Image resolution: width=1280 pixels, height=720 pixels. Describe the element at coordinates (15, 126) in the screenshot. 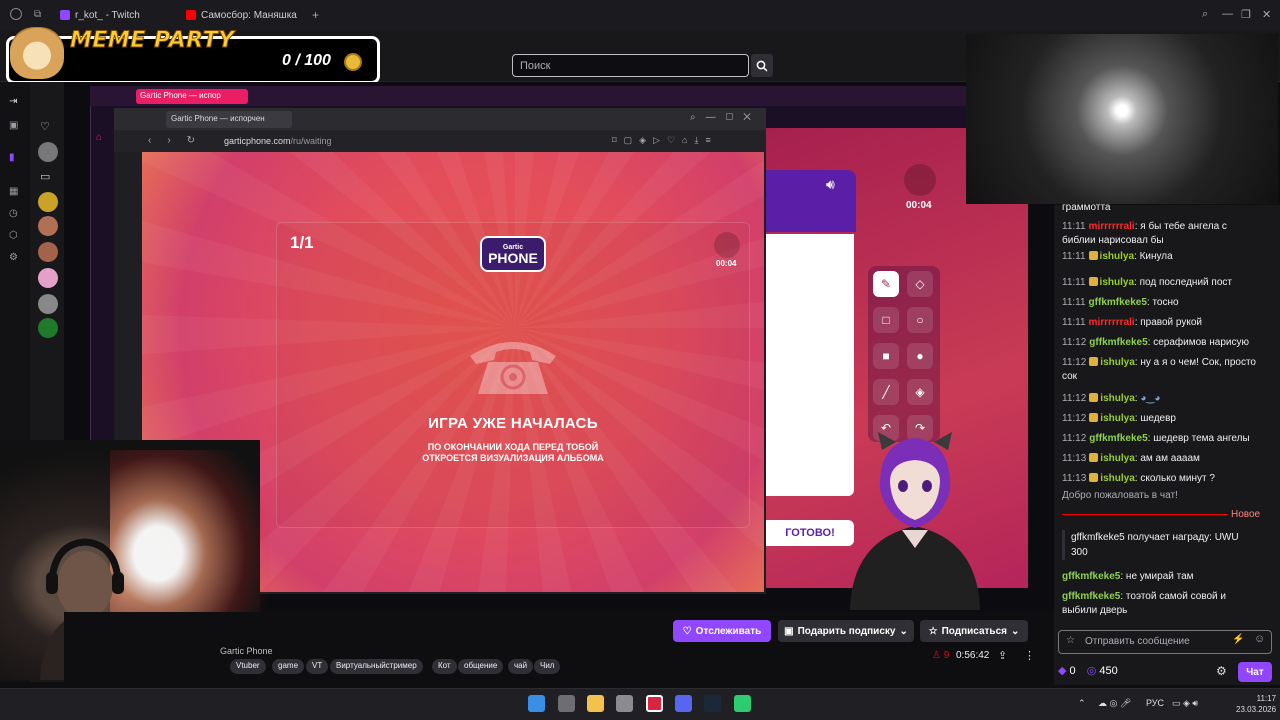

I see `extension-icon: ▣` at that location.